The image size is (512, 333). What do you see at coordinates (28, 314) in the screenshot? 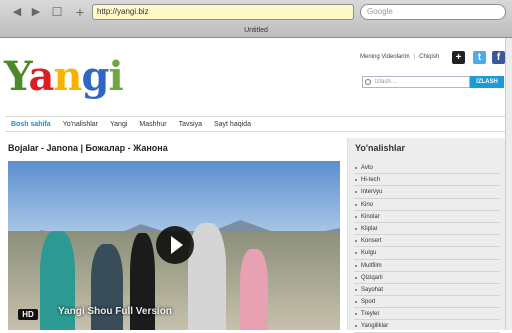
I see `hd-badge: HD` at bounding box center [28, 314].